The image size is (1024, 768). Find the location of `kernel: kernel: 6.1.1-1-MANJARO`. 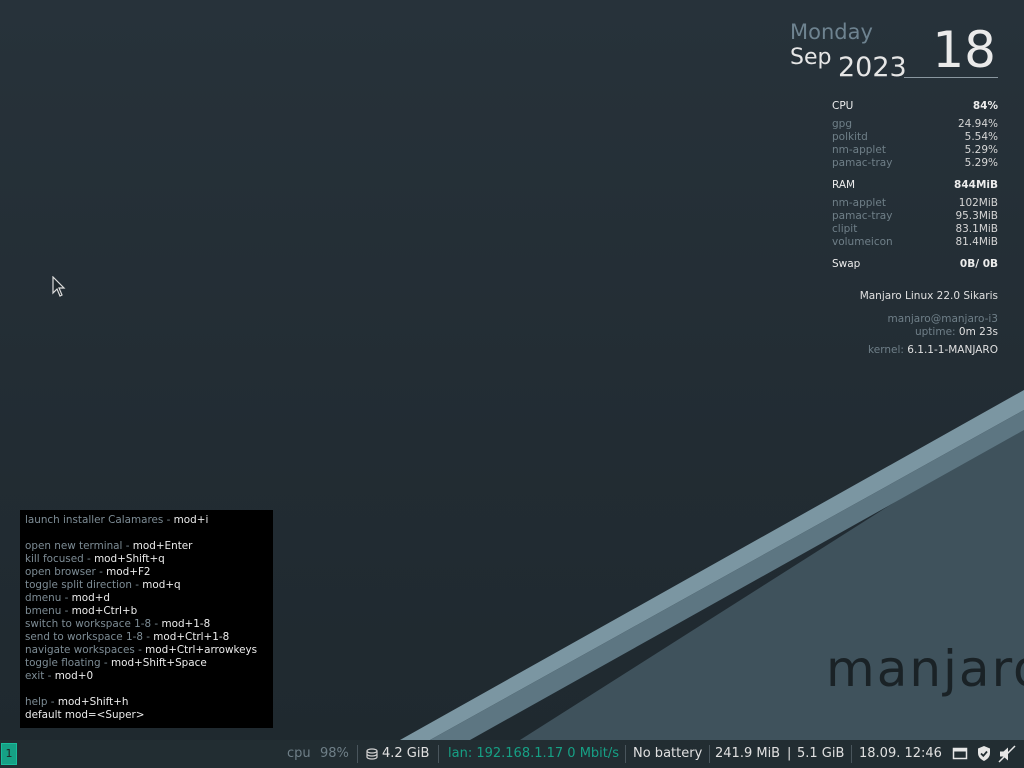

kernel: kernel: 6.1.1-1-MANJARO is located at coordinates (933, 350).